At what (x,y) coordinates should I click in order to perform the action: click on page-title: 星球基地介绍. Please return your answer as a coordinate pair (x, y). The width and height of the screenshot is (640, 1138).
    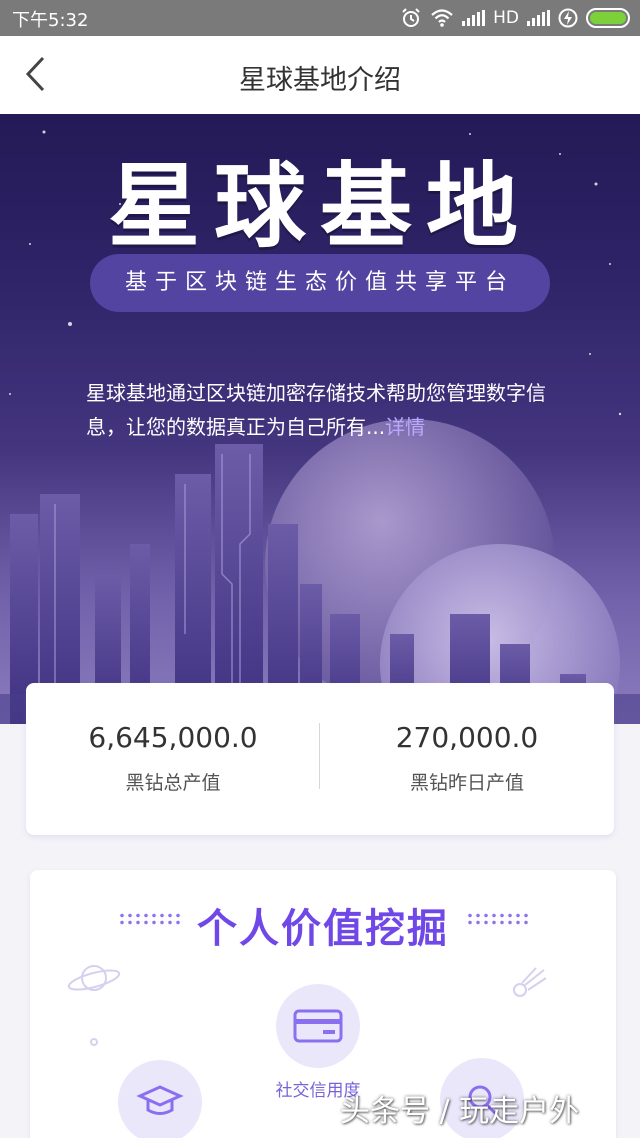
    Looking at the image, I should click on (320, 80).